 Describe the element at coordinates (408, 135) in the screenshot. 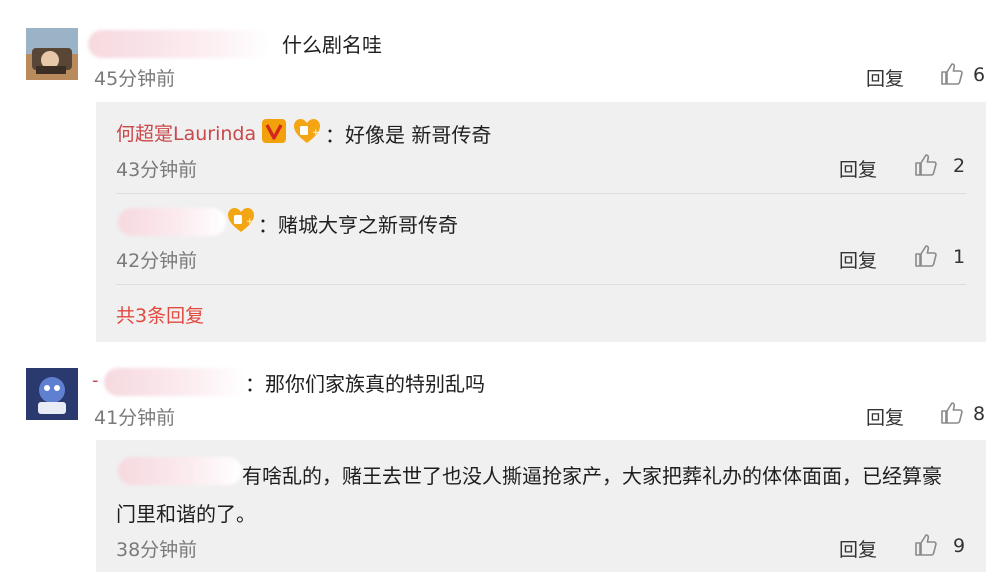

I see `reply-text: ：好像是 新哥传奇` at that location.